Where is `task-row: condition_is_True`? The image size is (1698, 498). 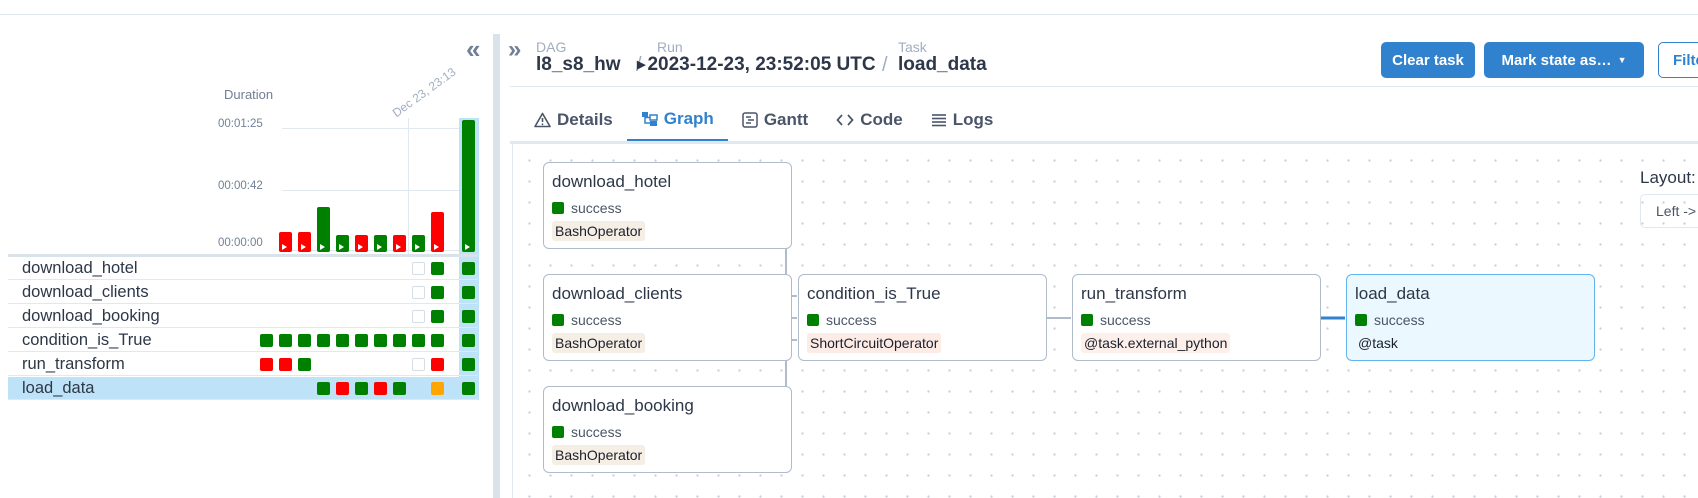
task-row: condition_is_True is located at coordinates (243, 340).